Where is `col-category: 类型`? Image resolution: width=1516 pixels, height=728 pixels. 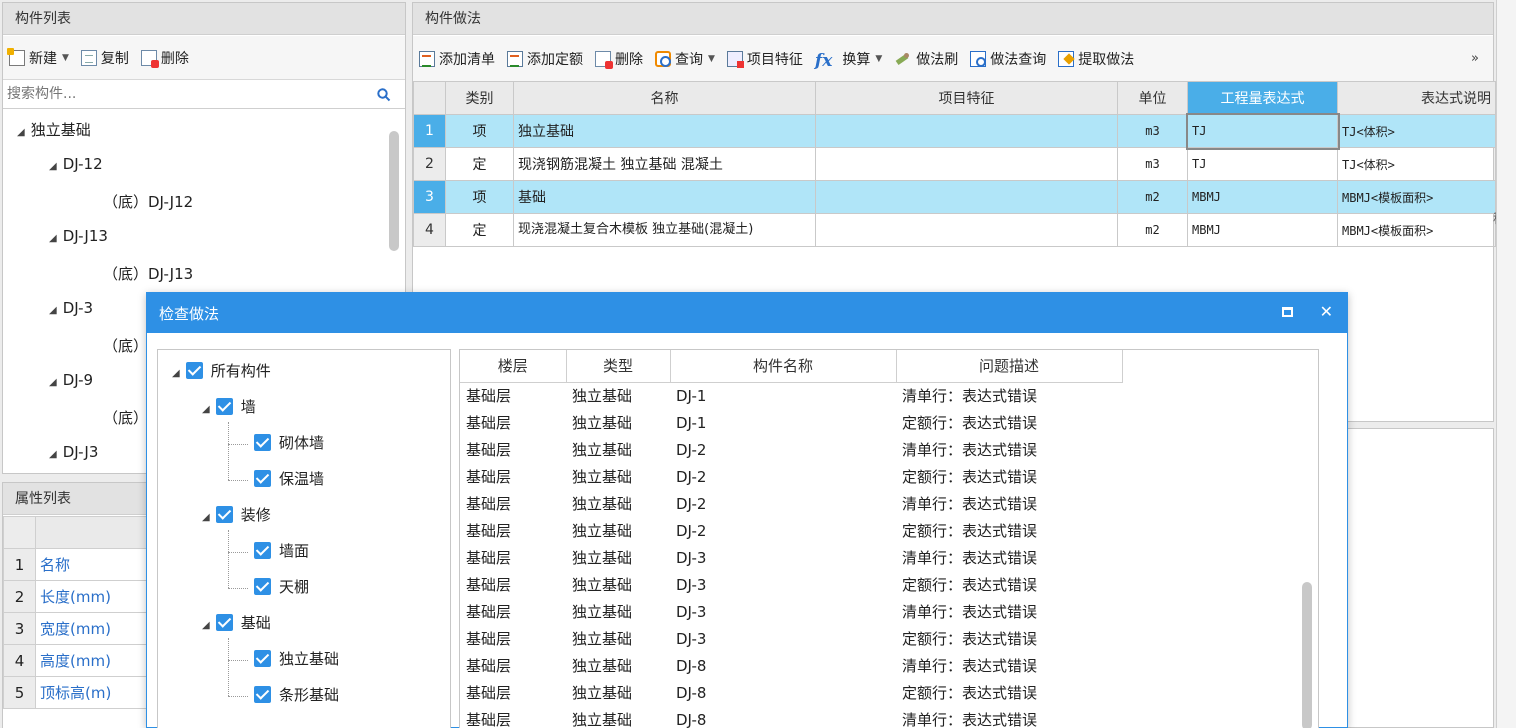
col-category: 类型 is located at coordinates (618, 366).